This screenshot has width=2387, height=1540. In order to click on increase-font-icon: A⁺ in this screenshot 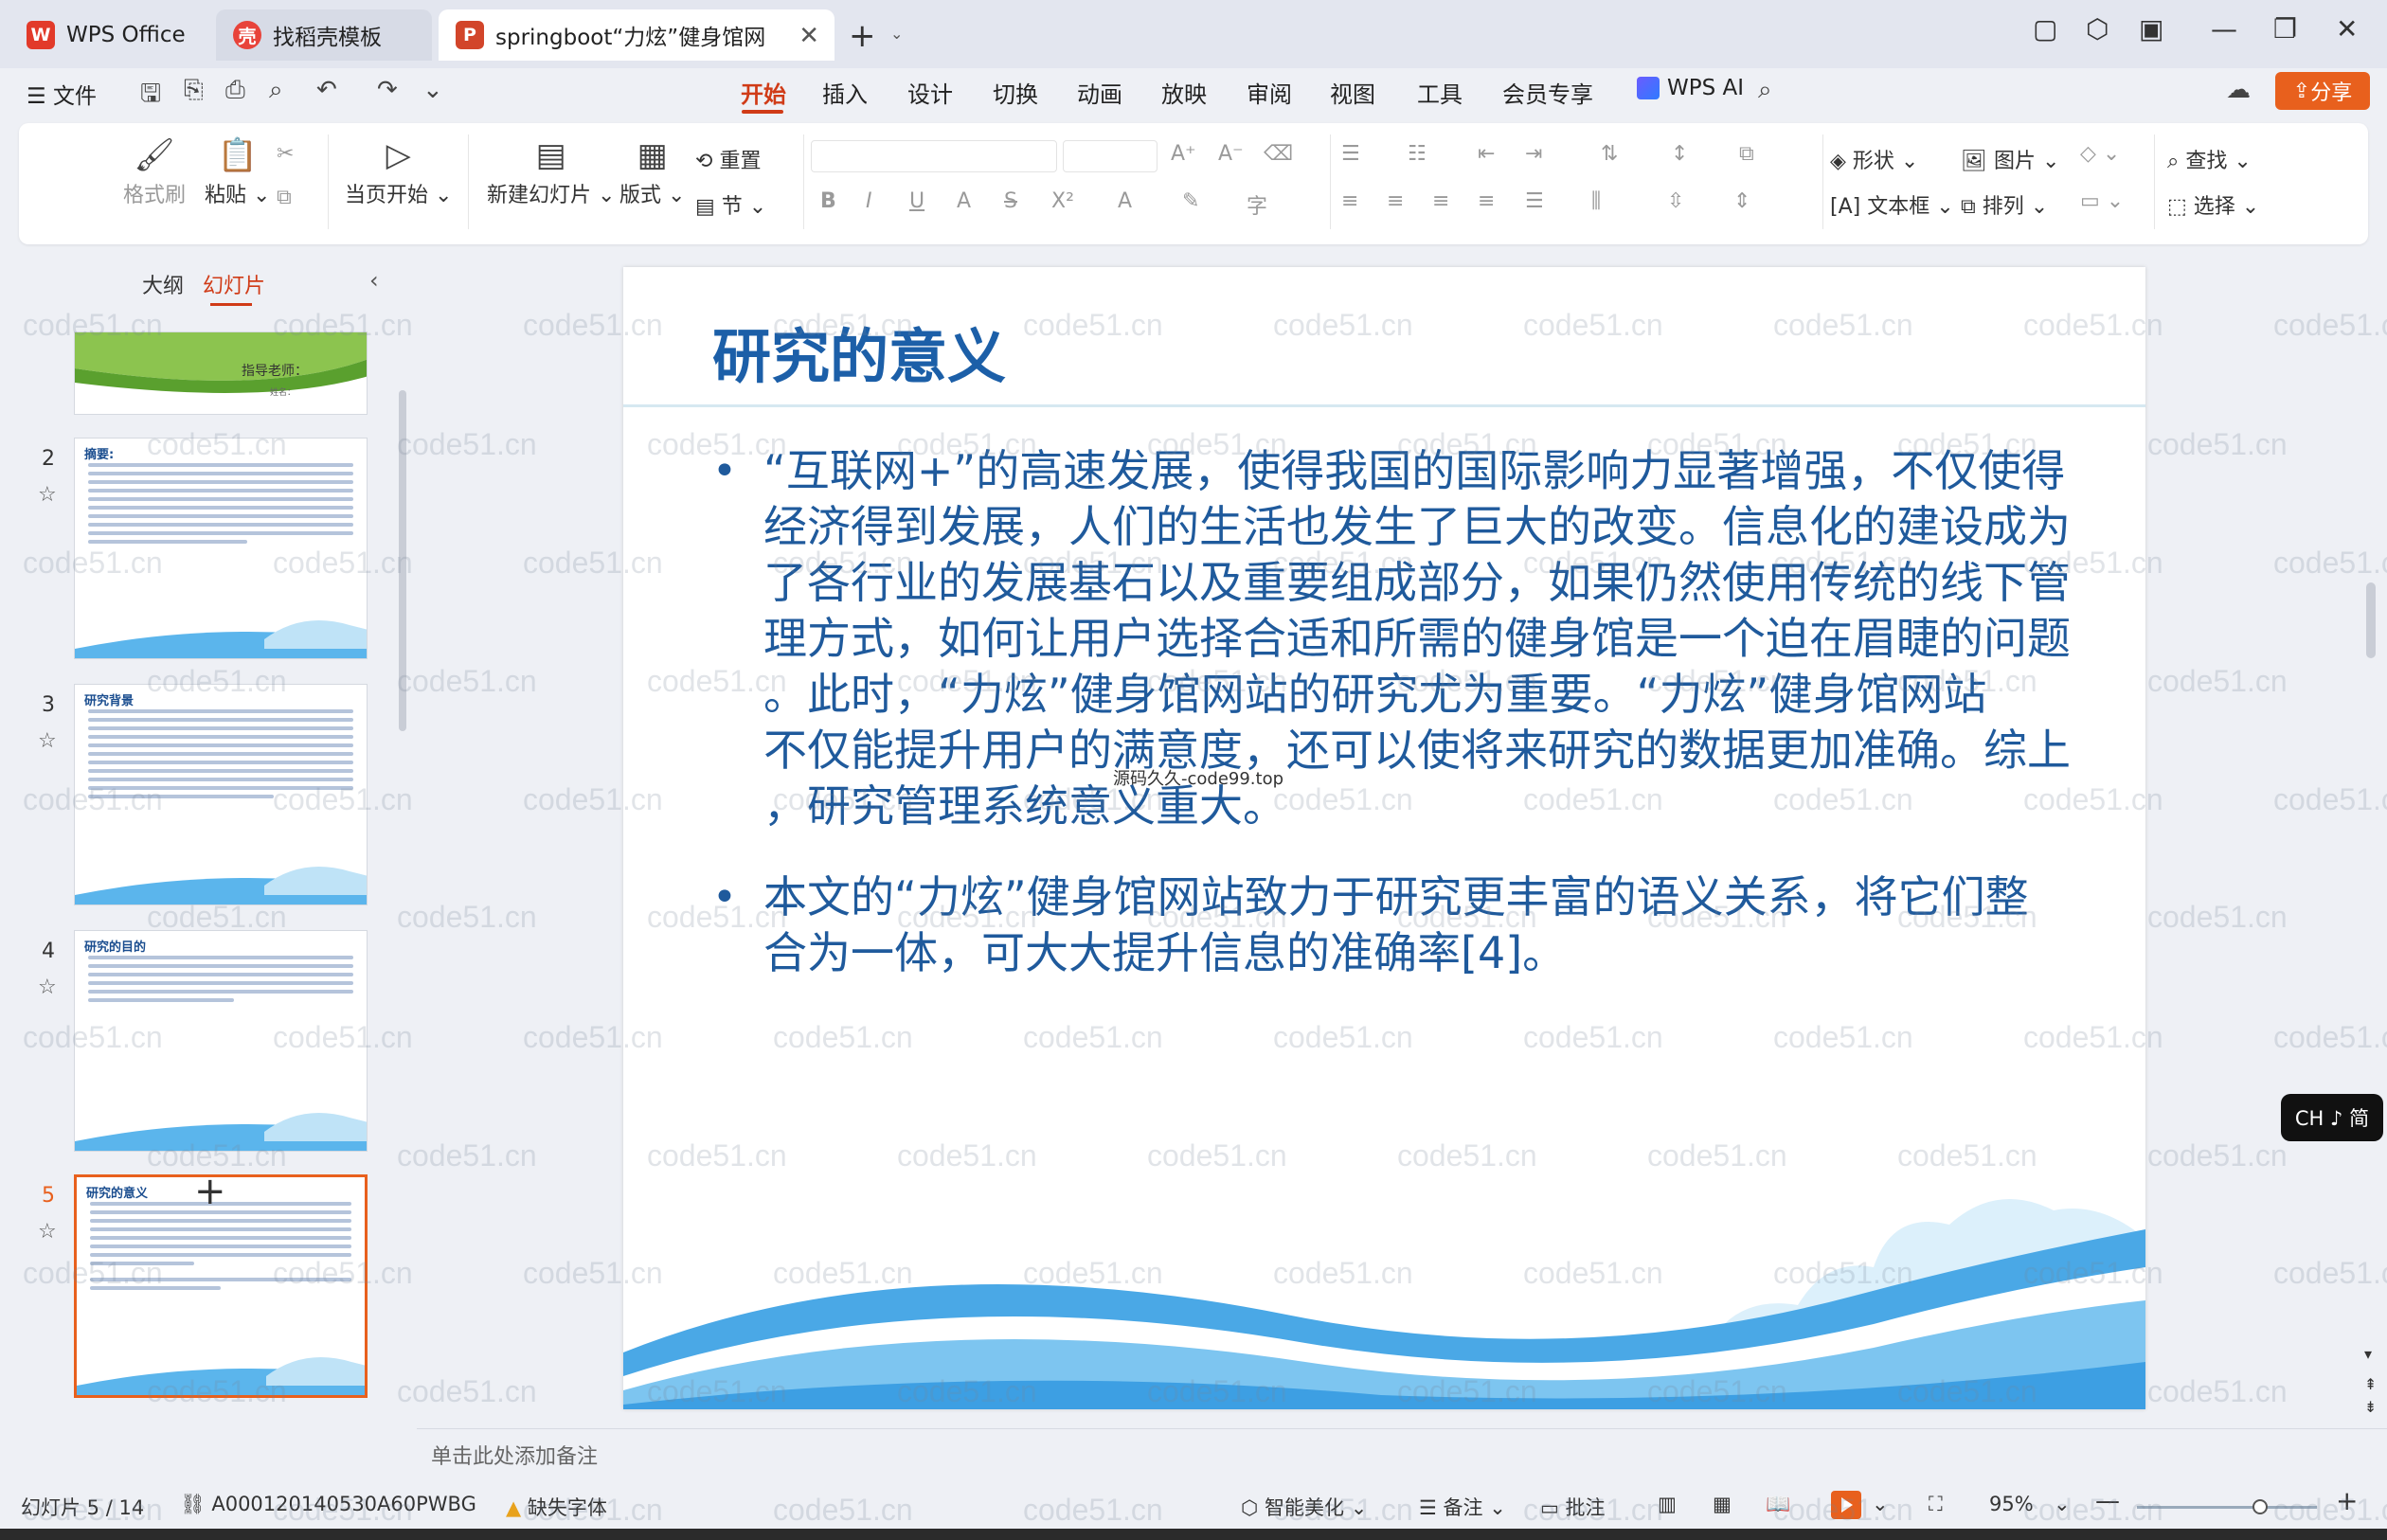, I will do `click(1183, 154)`.